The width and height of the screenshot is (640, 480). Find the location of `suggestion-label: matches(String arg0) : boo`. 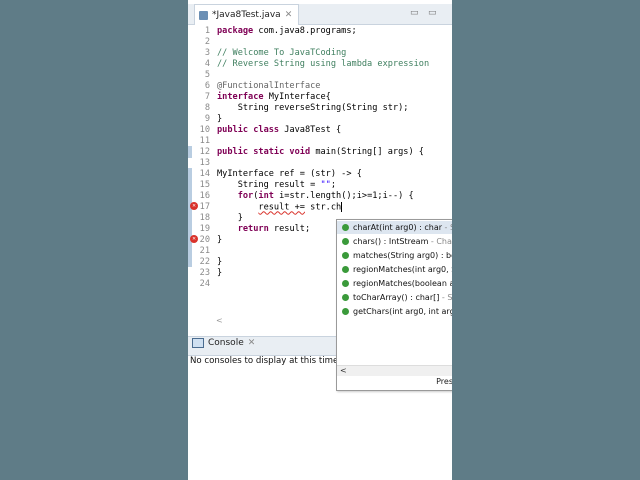

suggestion-label: matches(String arg0) : boo is located at coordinates (402, 255).